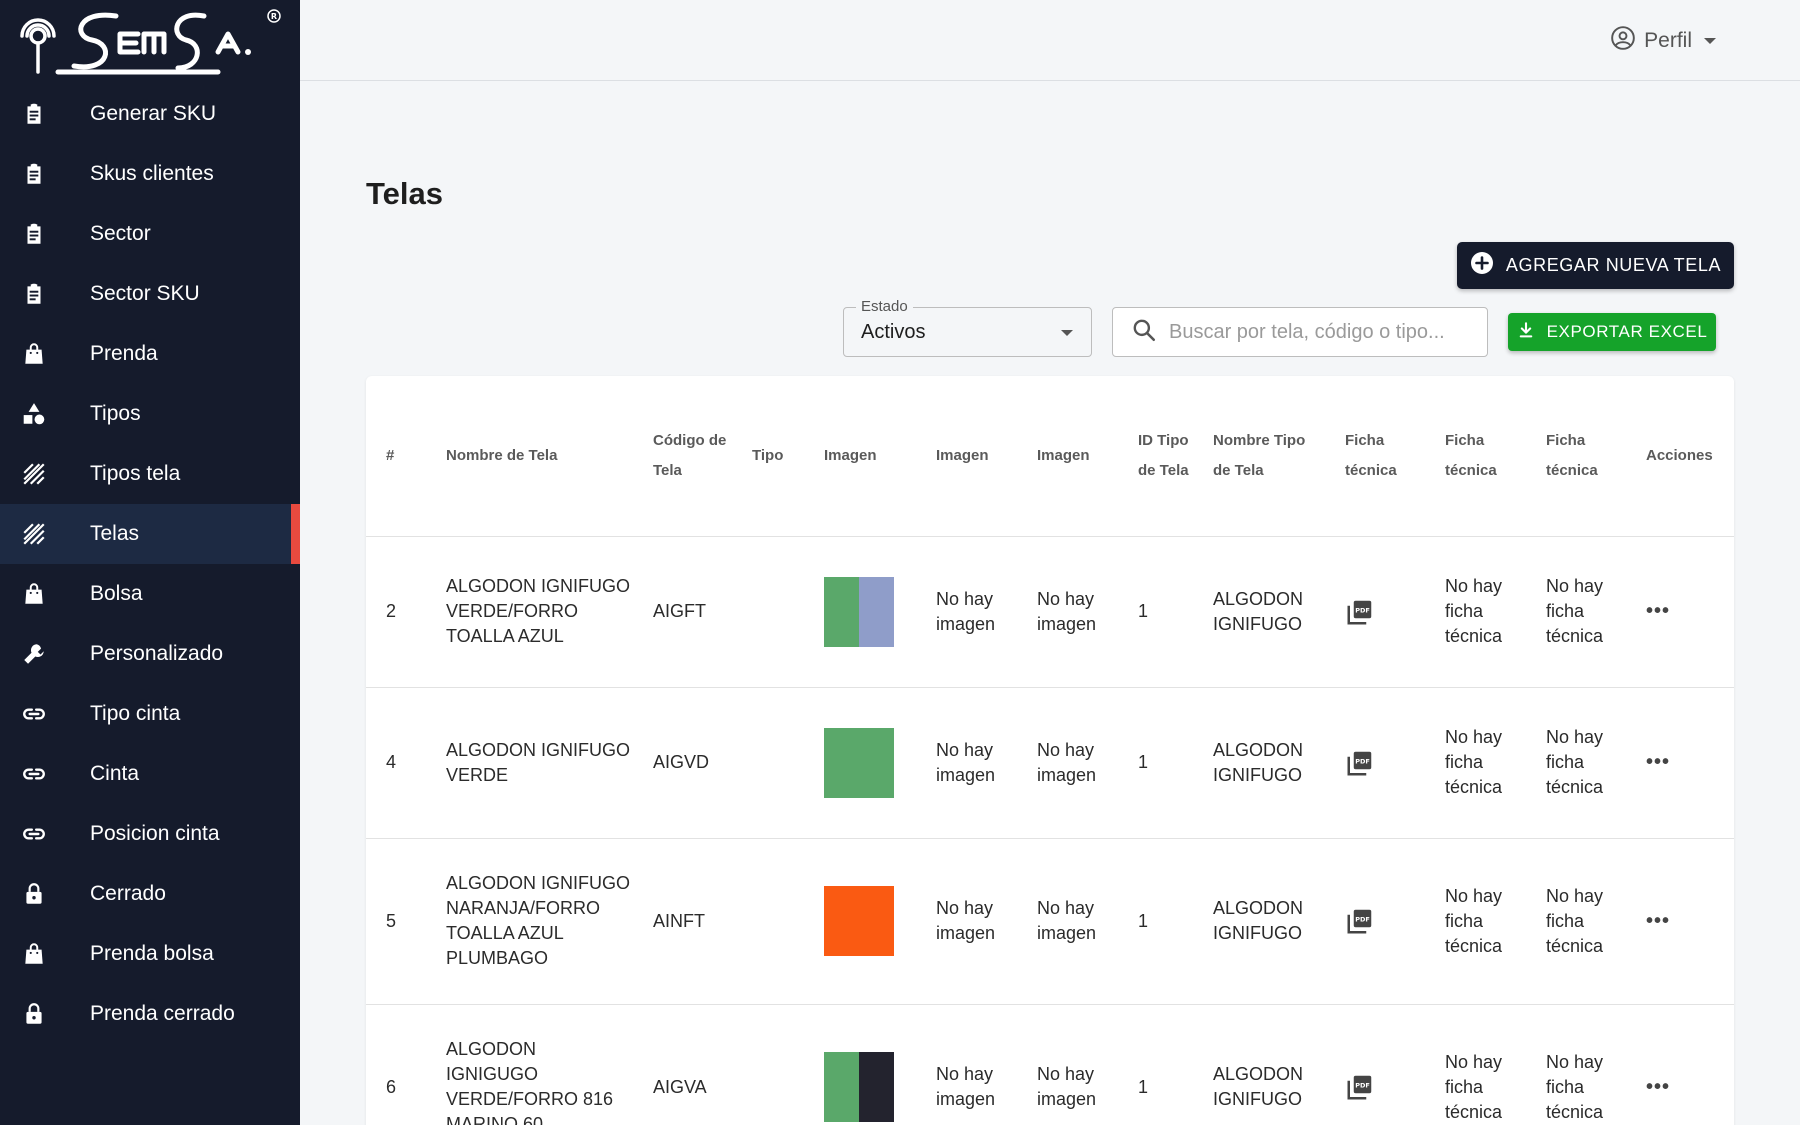 The image size is (1800, 1125). What do you see at coordinates (150, 234) in the screenshot?
I see `sidebar-item-sector: Sector` at bounding box center [150, 234].